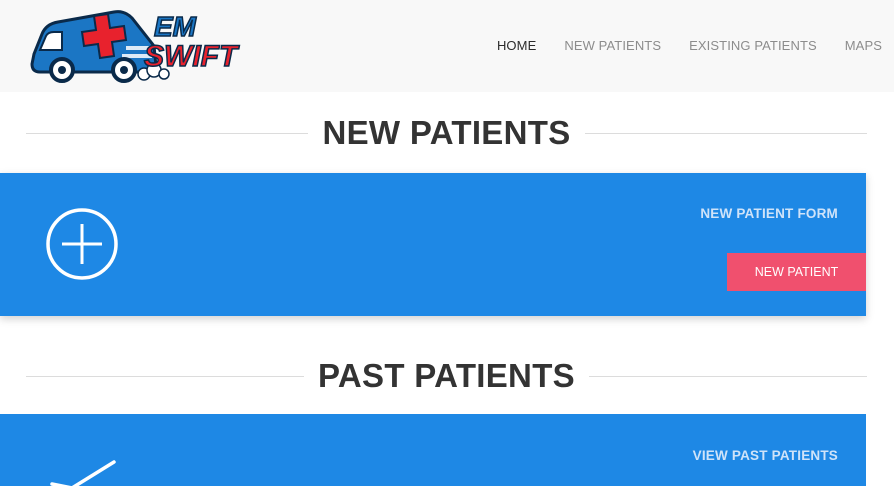 This screenshot has width=894, height=493. I want to click on nav-maps: MAPS, so click(863, 45).